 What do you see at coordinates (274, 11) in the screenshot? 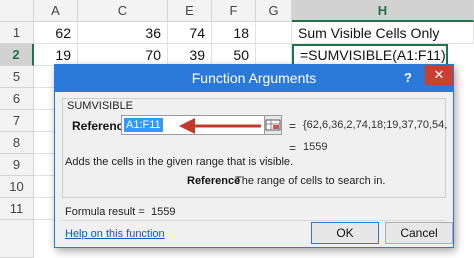
I see `column-header-g: G` at bounding box center [274, 11].